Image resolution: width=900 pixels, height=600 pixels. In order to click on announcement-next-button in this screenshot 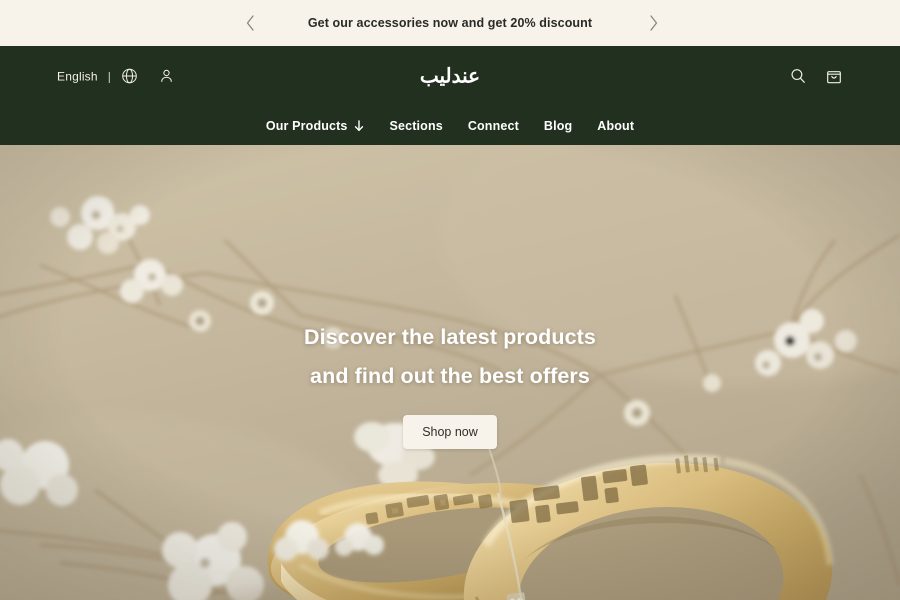, I will do `click(653, 23)`.